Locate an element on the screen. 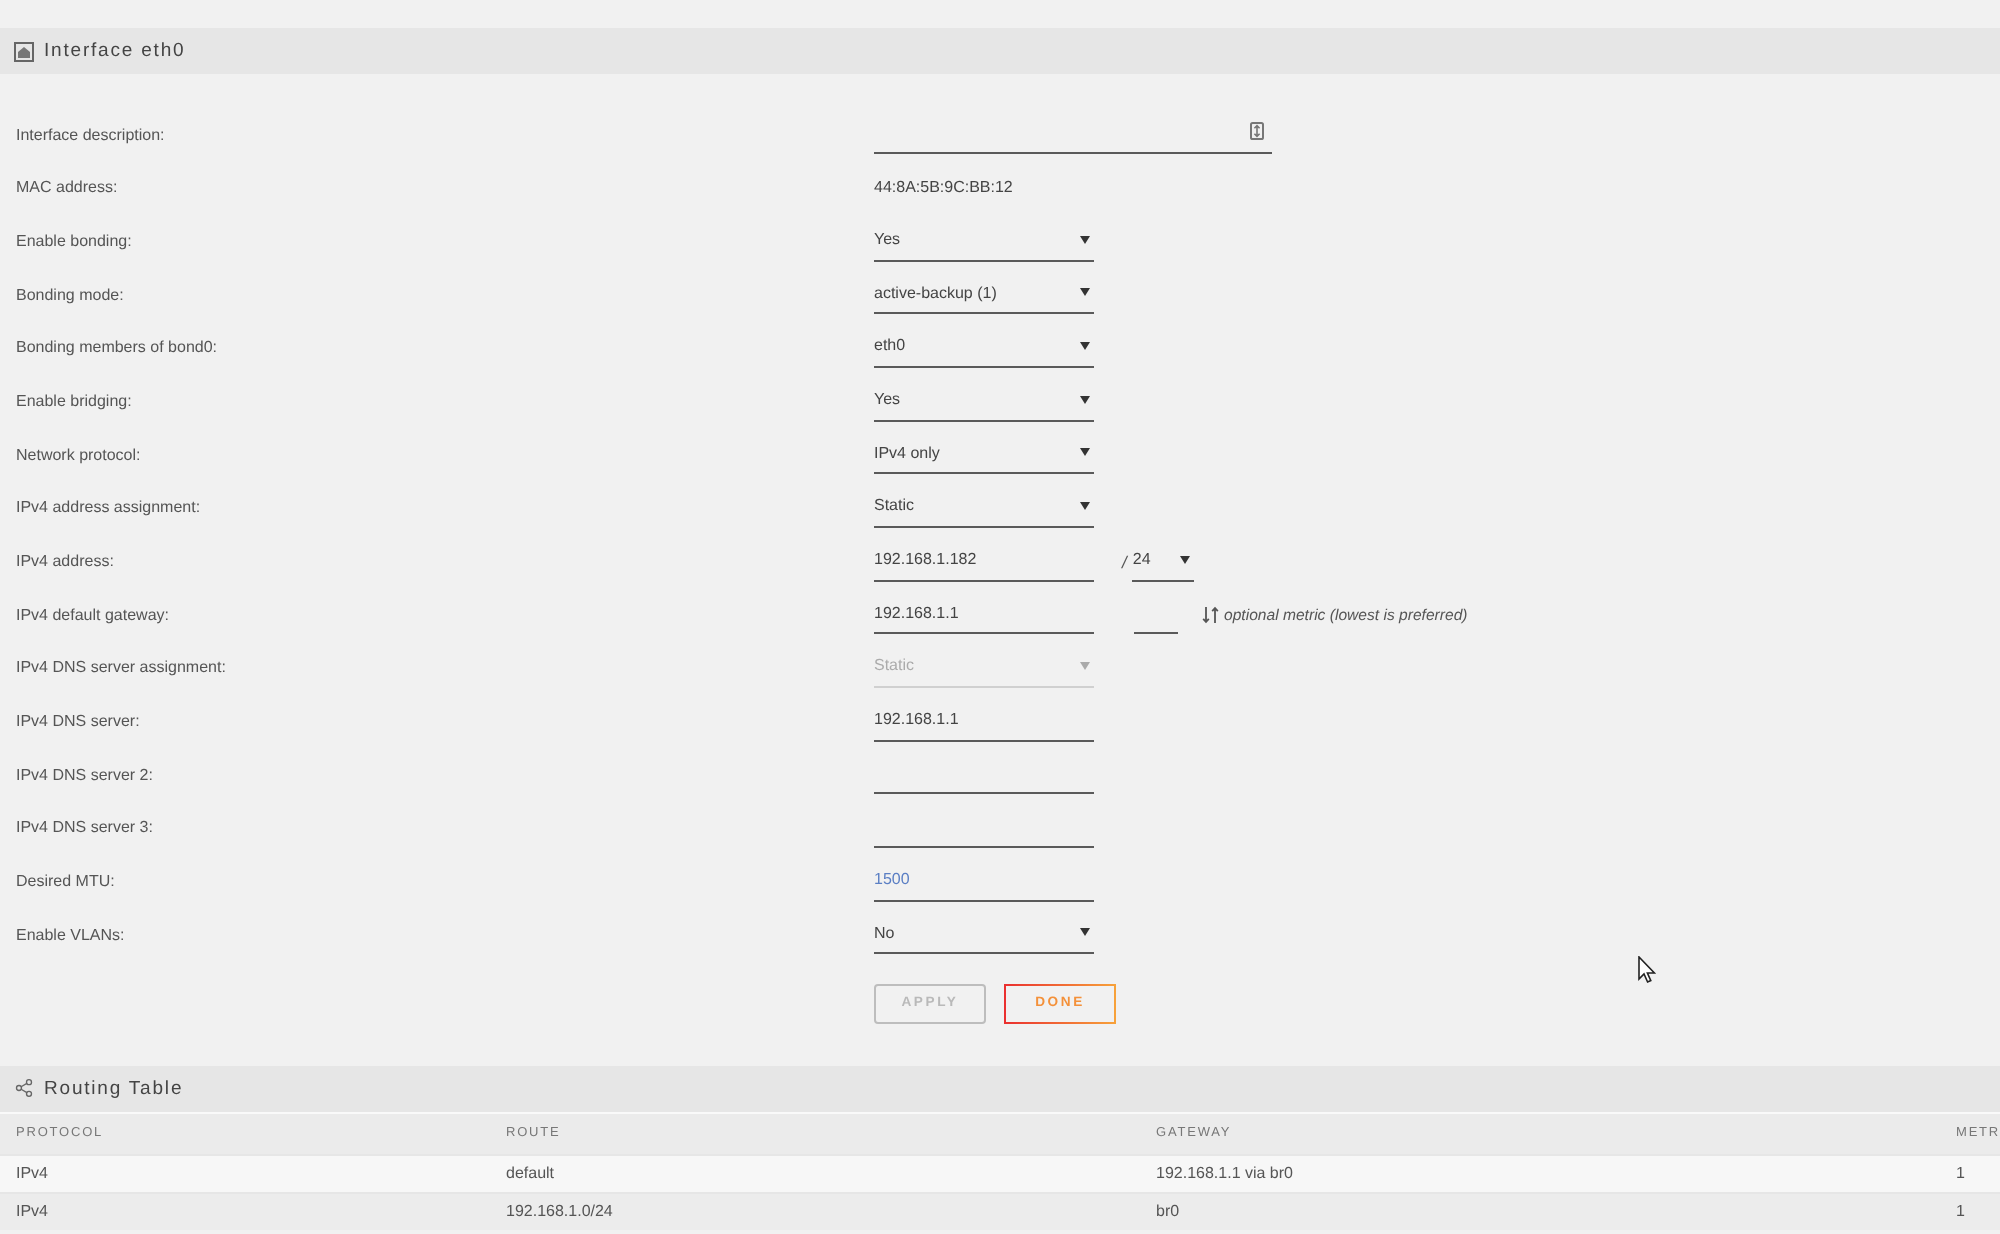 This screenshot has height=1234, width=2000. select-field: 24 is located at coordinates (1163, 561).